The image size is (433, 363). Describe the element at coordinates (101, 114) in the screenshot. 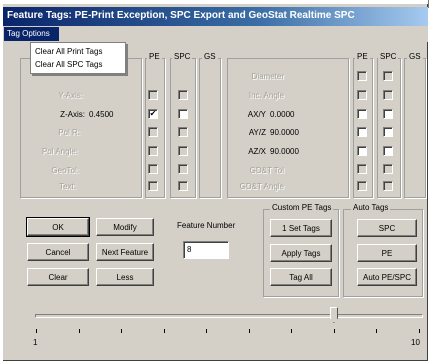

I see `z-axis-value: 0.4500` at that location.